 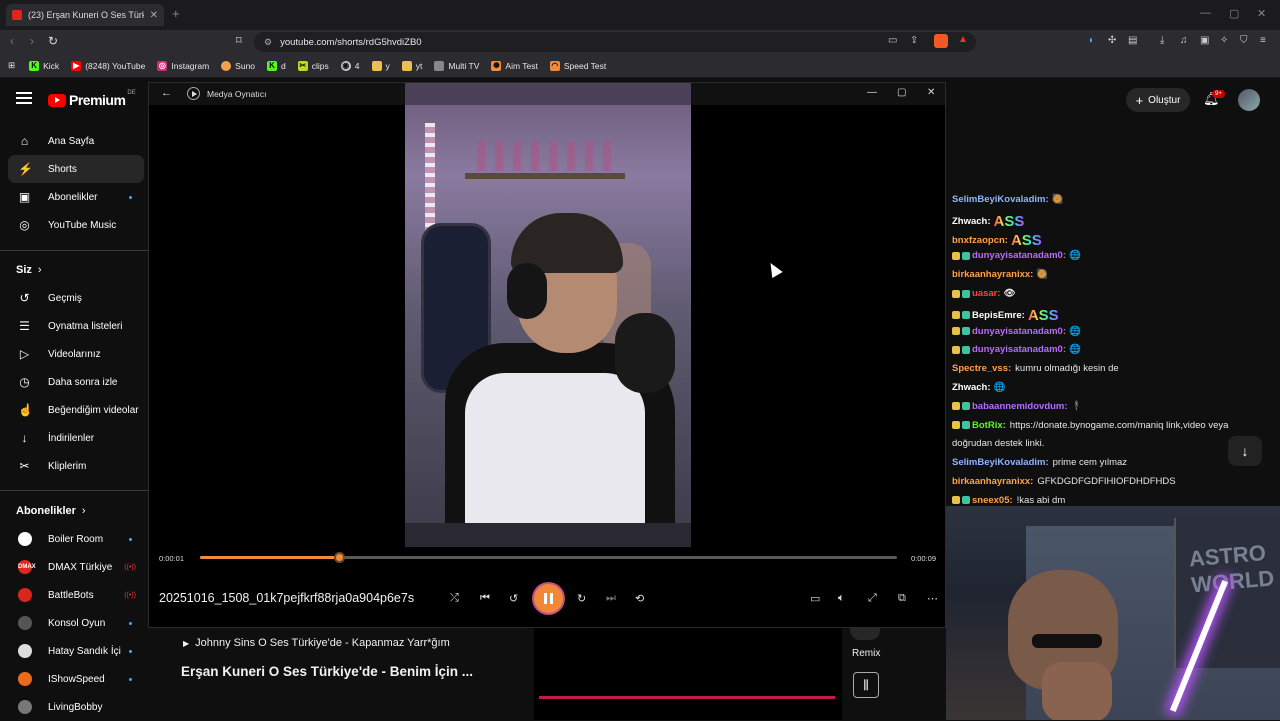 I want to click on chat-username: uasar:, so click(x=986, y=293).